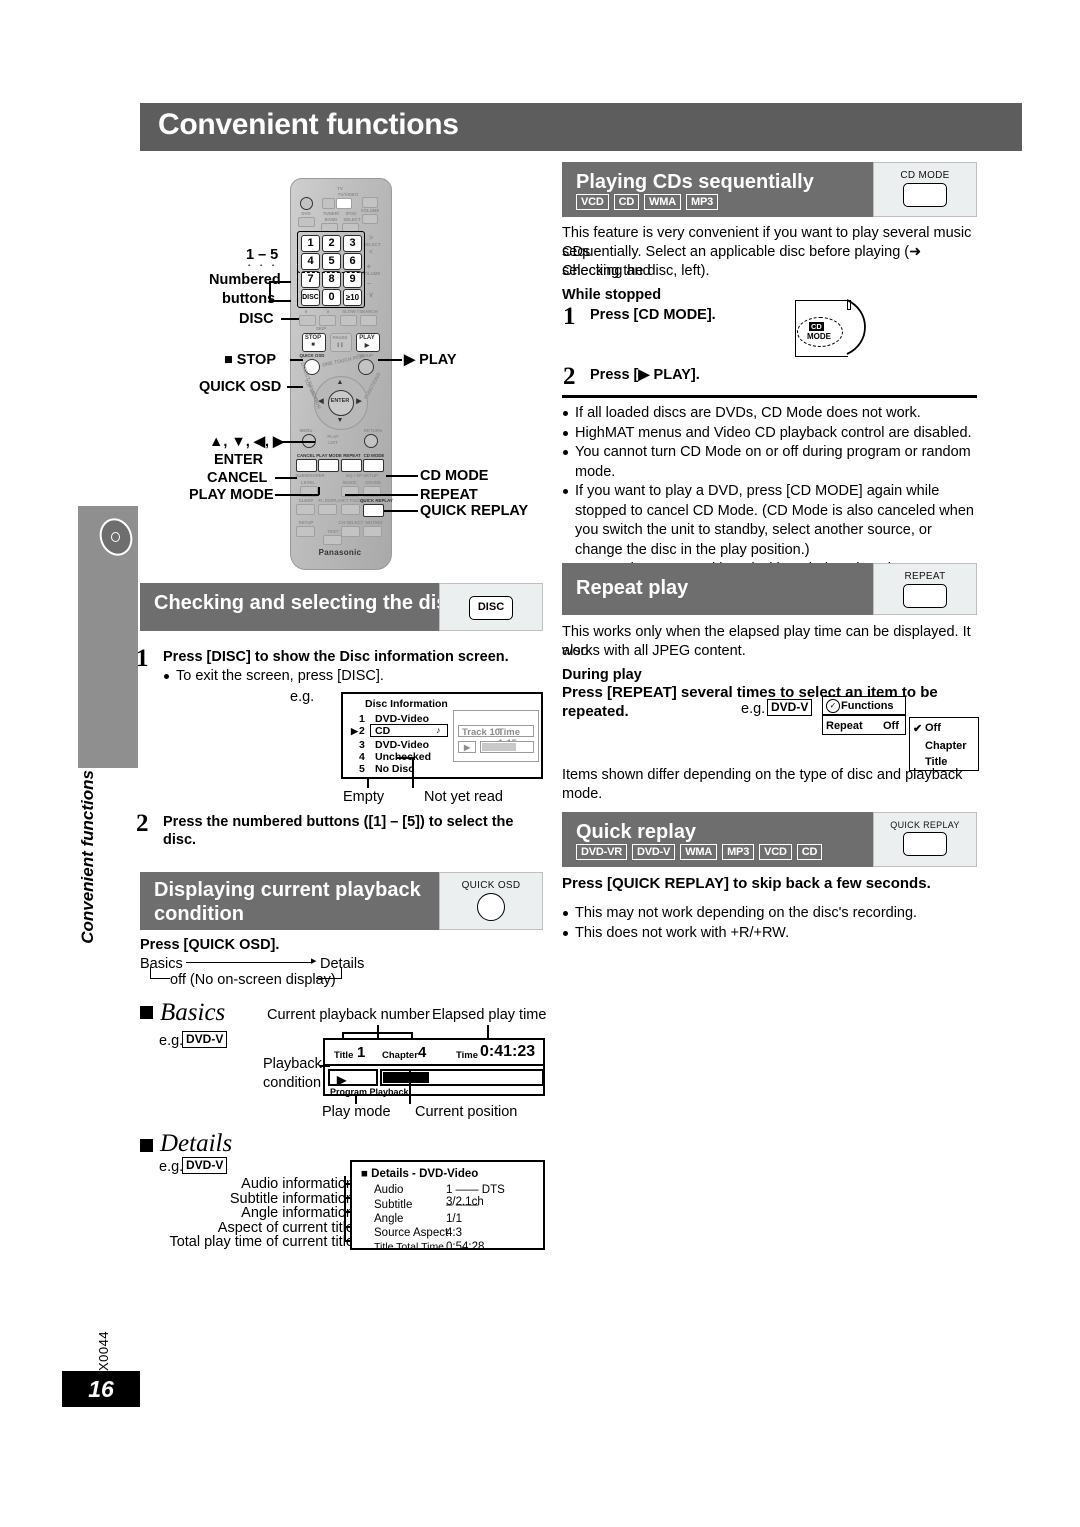  Describe the element at coordinates (286, 478) in the screenshot. I see `leader-cancel` at that location.